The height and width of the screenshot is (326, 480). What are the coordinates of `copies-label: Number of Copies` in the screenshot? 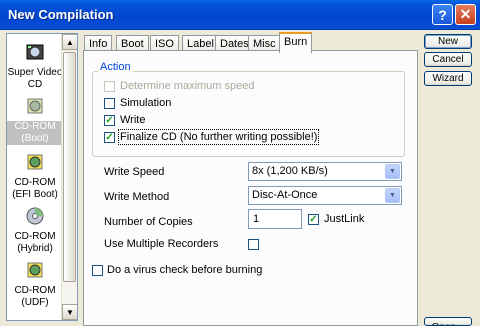 It's located at (148, 222).